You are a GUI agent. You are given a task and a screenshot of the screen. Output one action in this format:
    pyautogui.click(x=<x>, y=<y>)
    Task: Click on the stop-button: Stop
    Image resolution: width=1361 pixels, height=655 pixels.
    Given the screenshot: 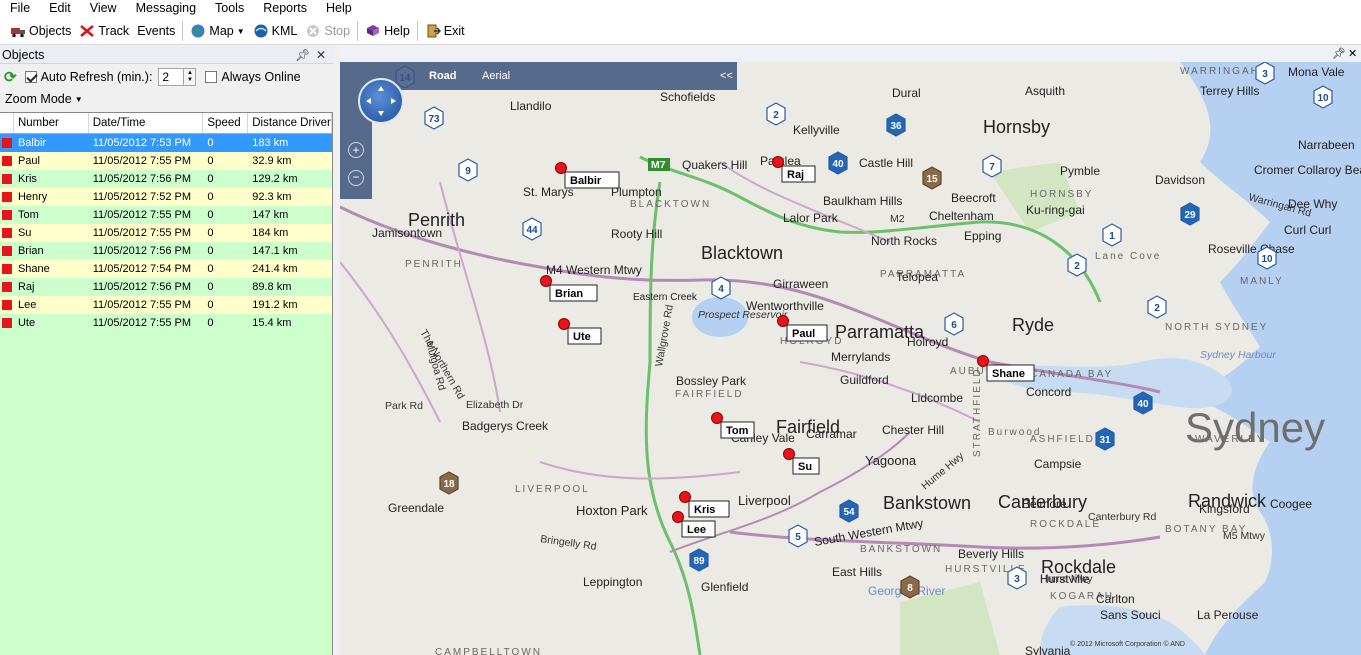 What is the action you would take?
    pyautogui.click(x=327, y=31)
    